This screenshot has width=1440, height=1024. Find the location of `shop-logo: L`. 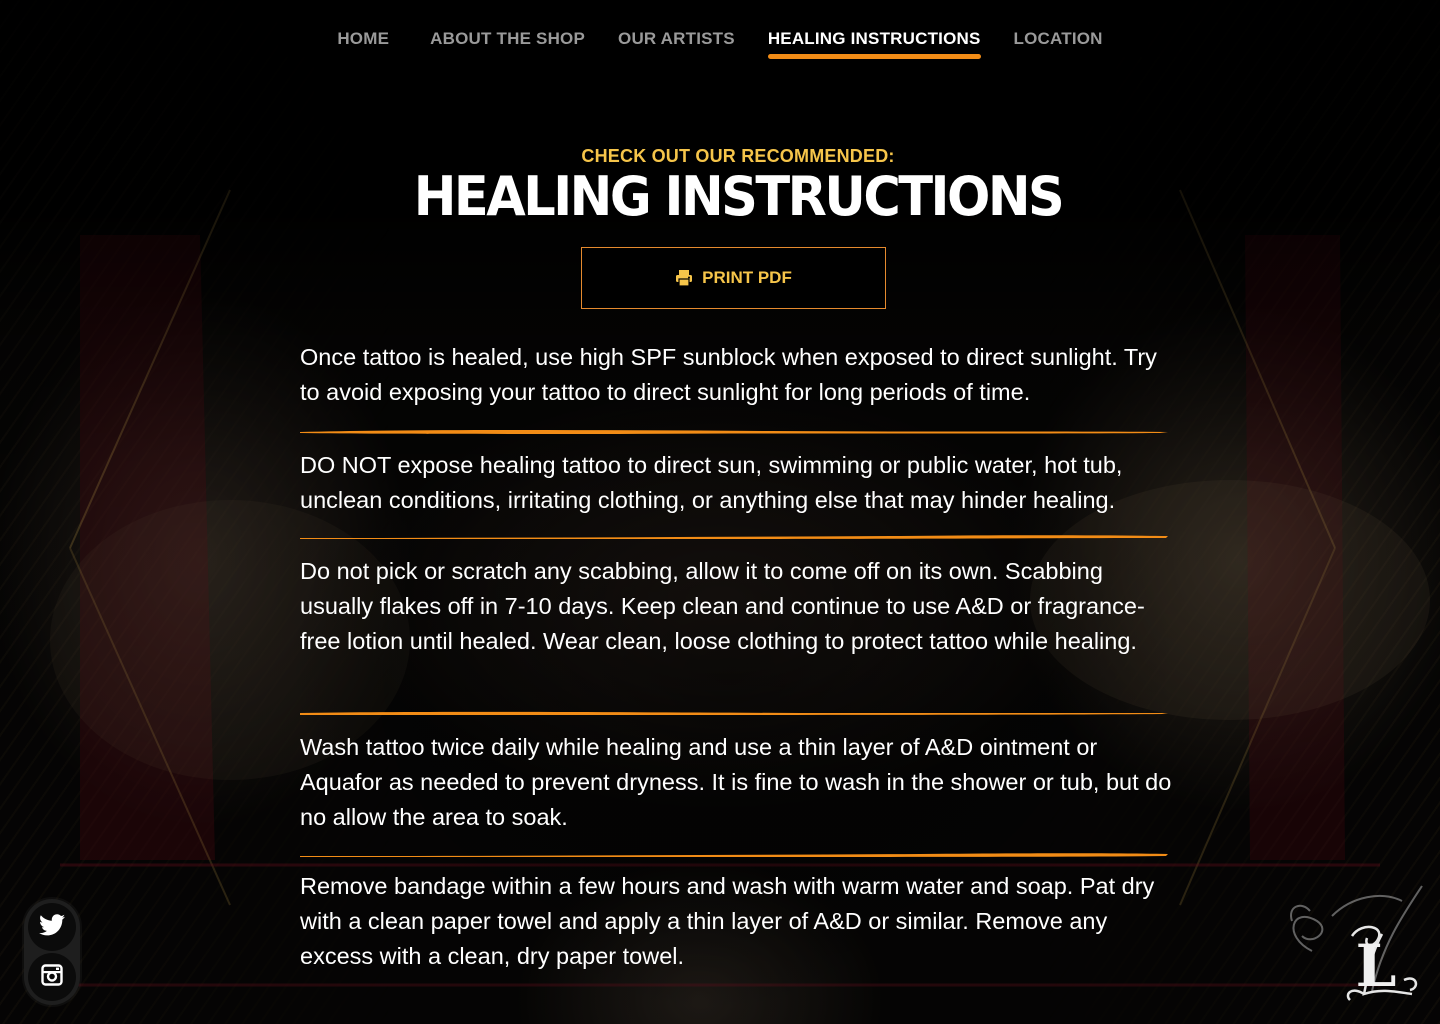

shop-logo: L is located at coordinates (1352, 941).